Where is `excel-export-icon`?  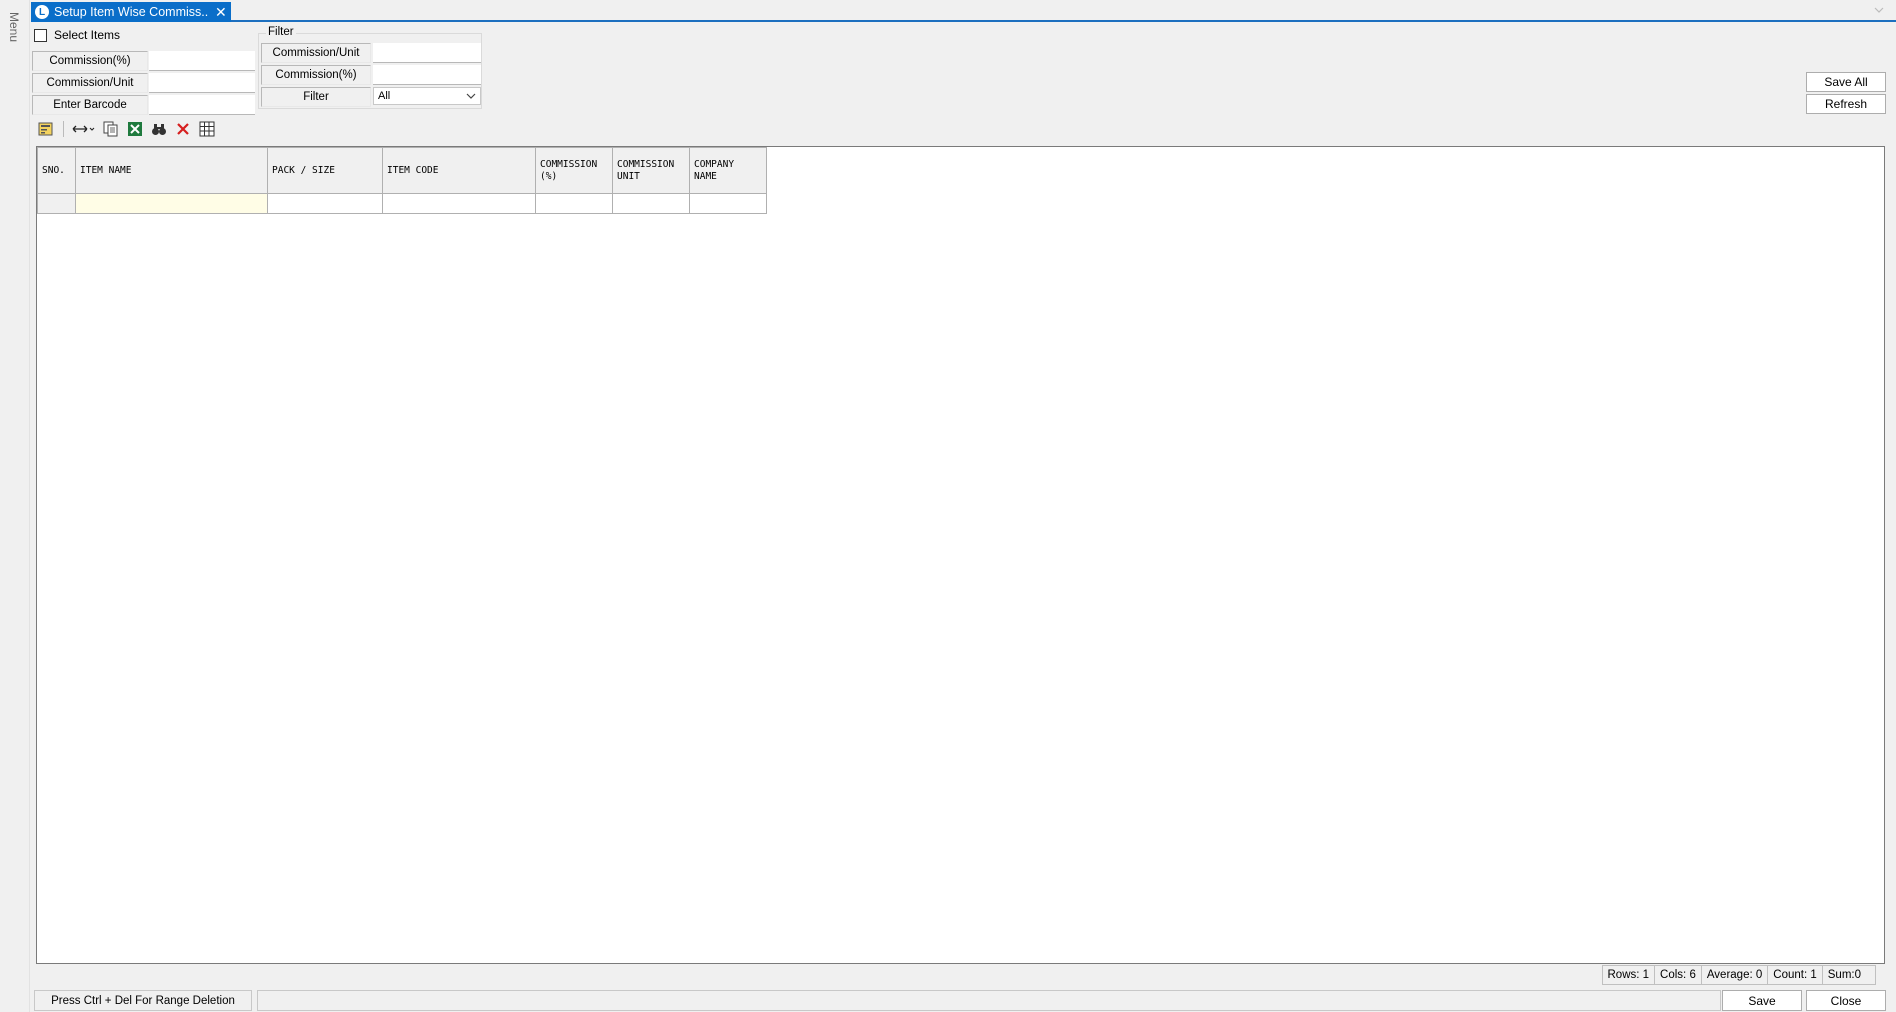 excel-export-icon is located at coordinates (135, 129).